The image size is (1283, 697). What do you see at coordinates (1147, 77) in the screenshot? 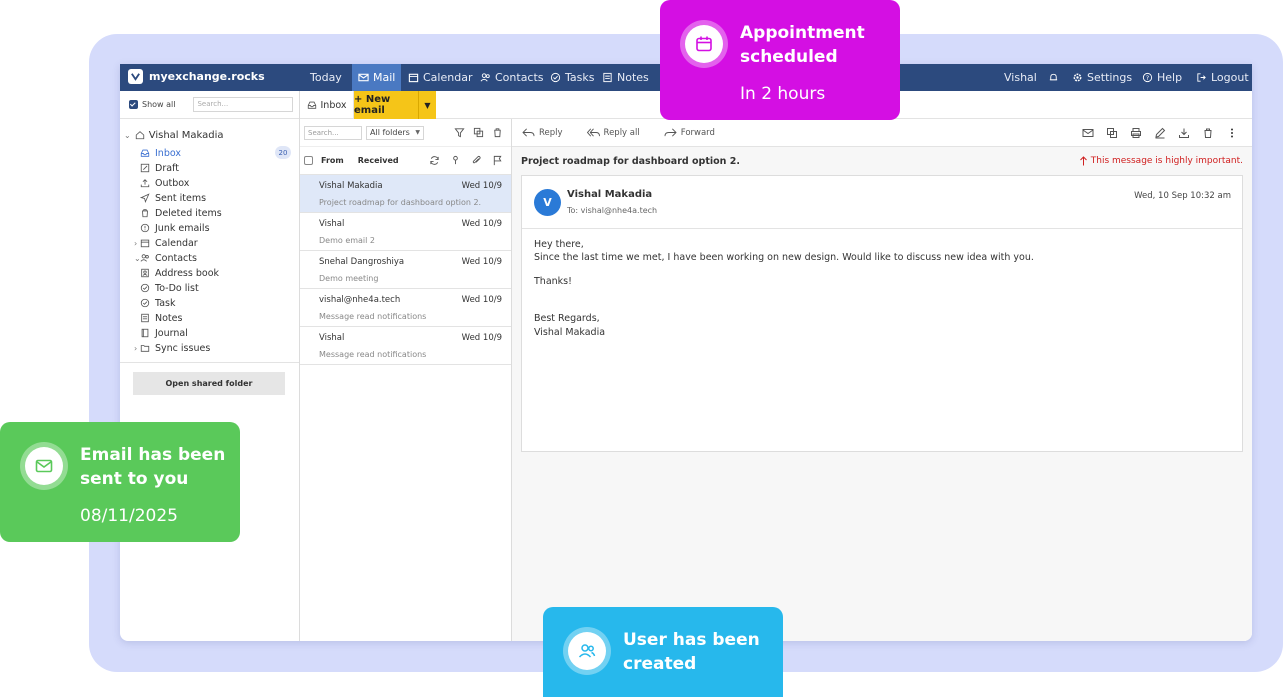
I see `help-icon: ?` at bounding box center [1147, 77].